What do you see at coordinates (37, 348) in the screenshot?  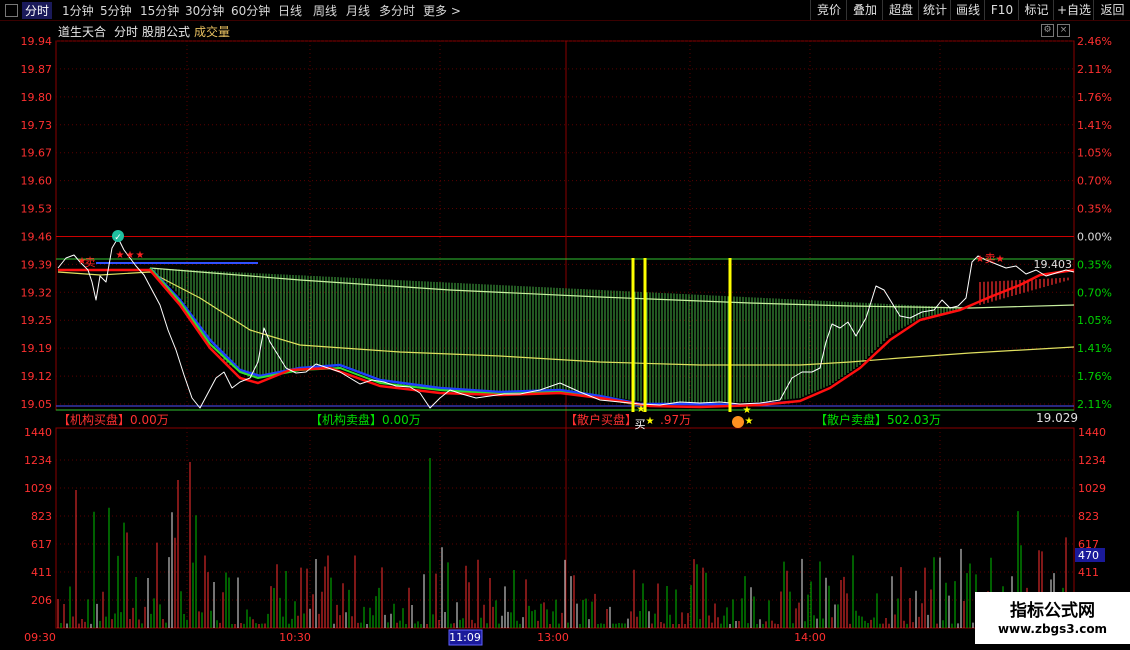 I see `price-axis-label: 19.19` at bounding box center [37, 348].